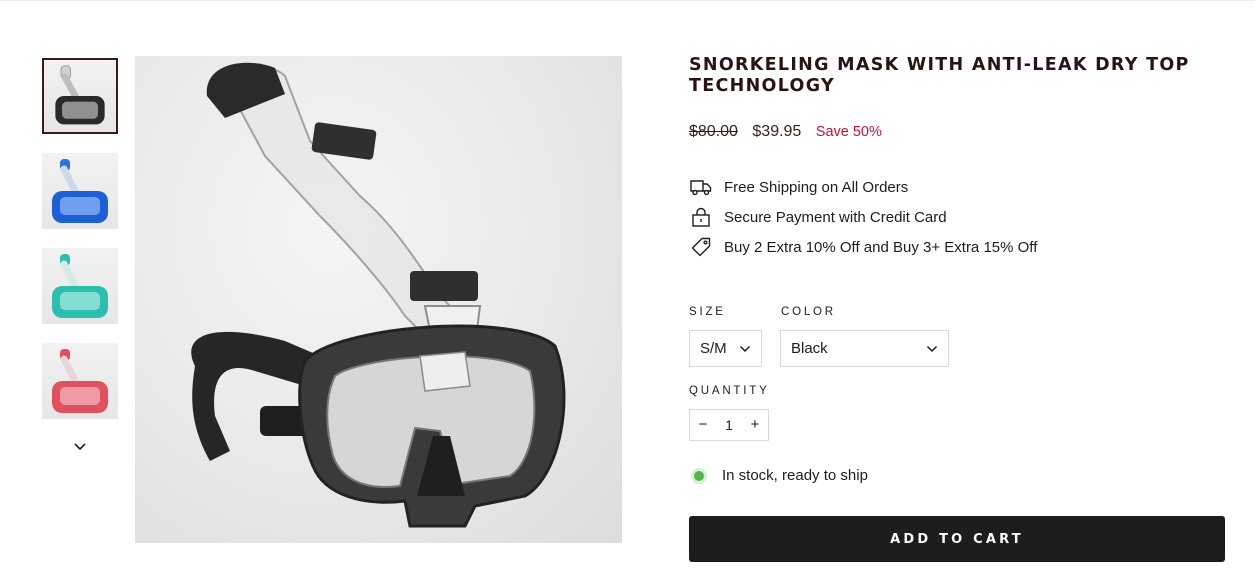 The image size is (1255, 584). I want to click on size-select: S/M, so click(725, 348).